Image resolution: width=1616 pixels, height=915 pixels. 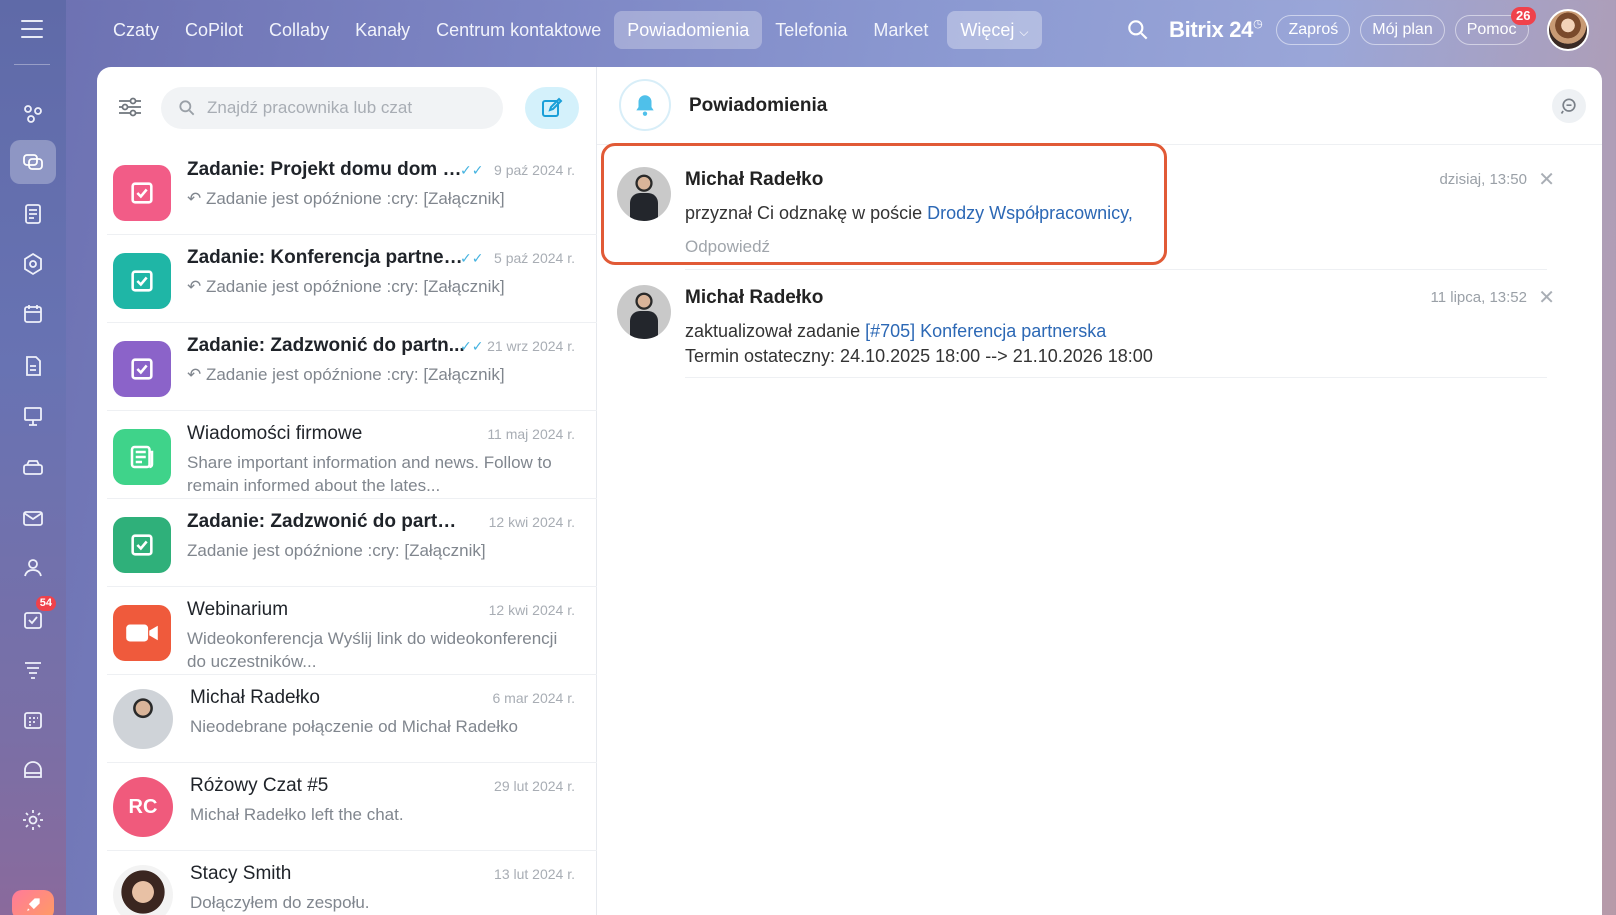 I want to click on brand-logo: Bitrix 24◷, so click(x=1216, y=30).